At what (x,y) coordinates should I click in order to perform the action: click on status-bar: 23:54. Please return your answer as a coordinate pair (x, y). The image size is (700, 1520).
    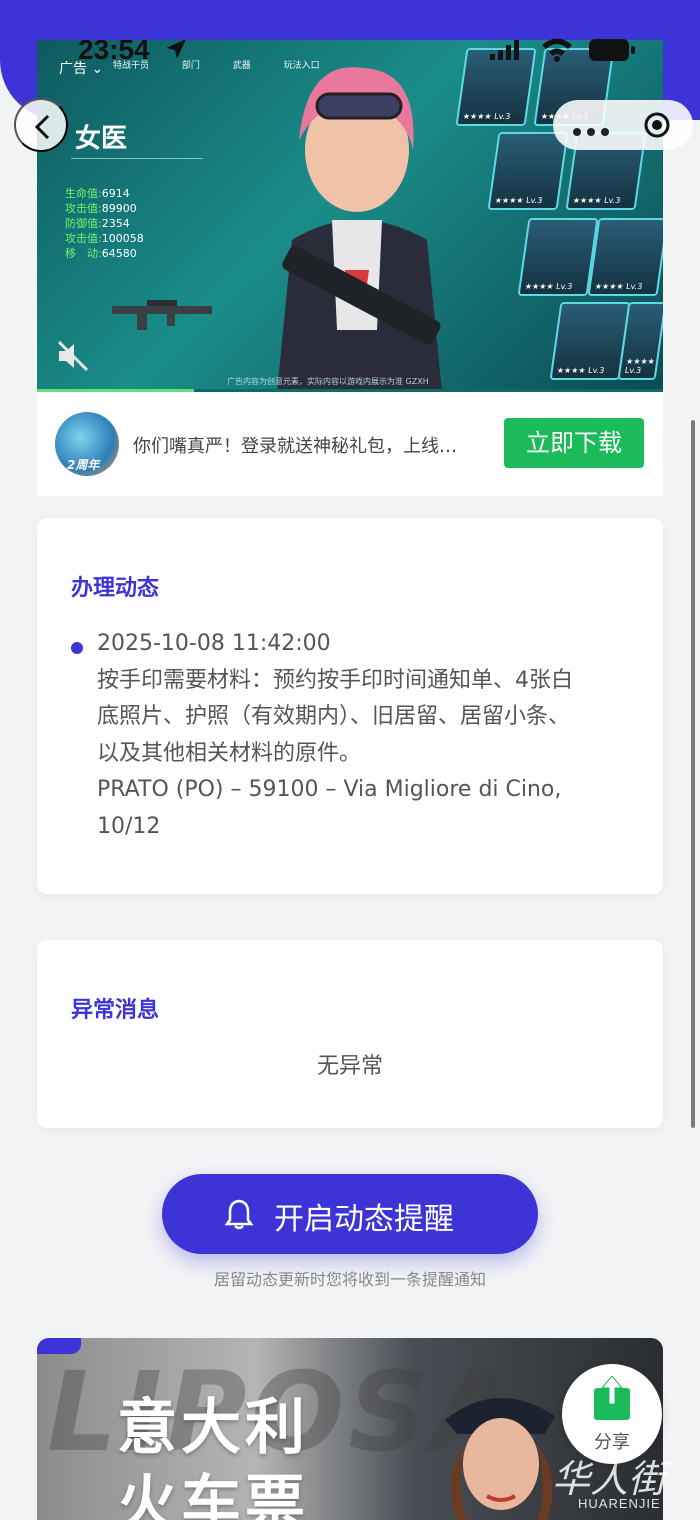
    Looking at the image, I should click on (350, 52).